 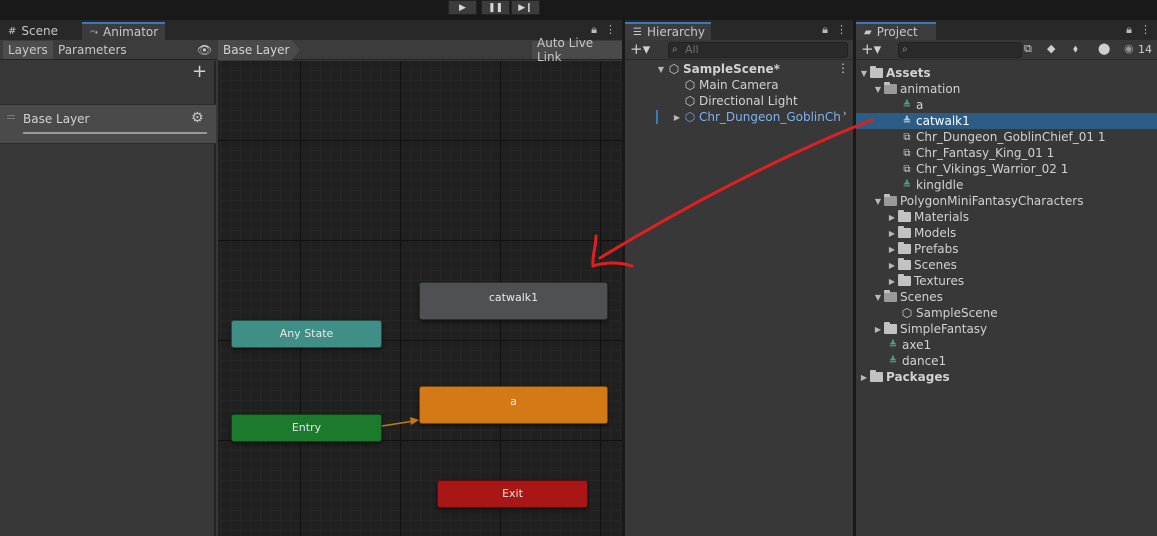 What do you see at coordinates (717, 69) in the screenshot?
I see `scene-root: ▼ ⬡ SampleScene*` at bounding box center [717, 69].